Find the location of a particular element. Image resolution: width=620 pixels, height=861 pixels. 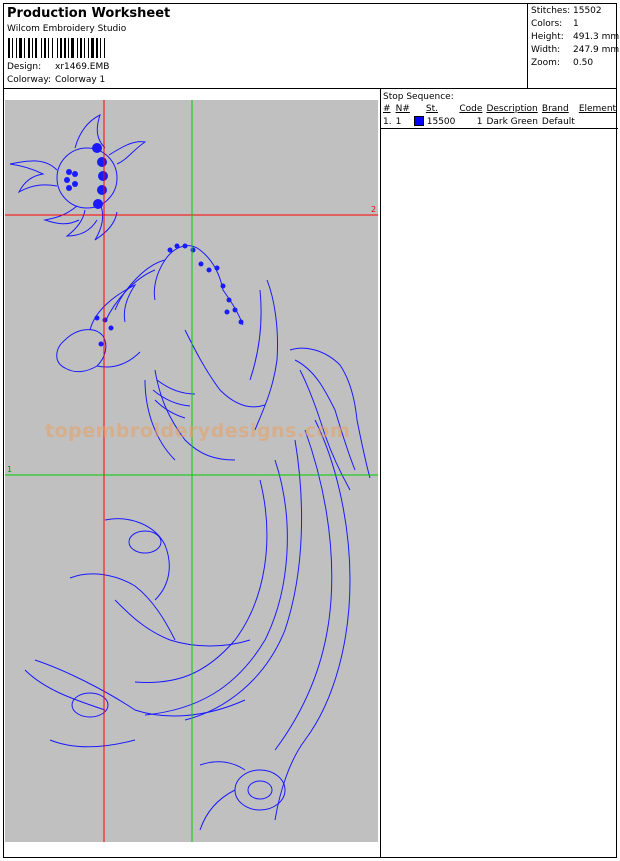

col-description: Description is located at coordinates (512, 109).